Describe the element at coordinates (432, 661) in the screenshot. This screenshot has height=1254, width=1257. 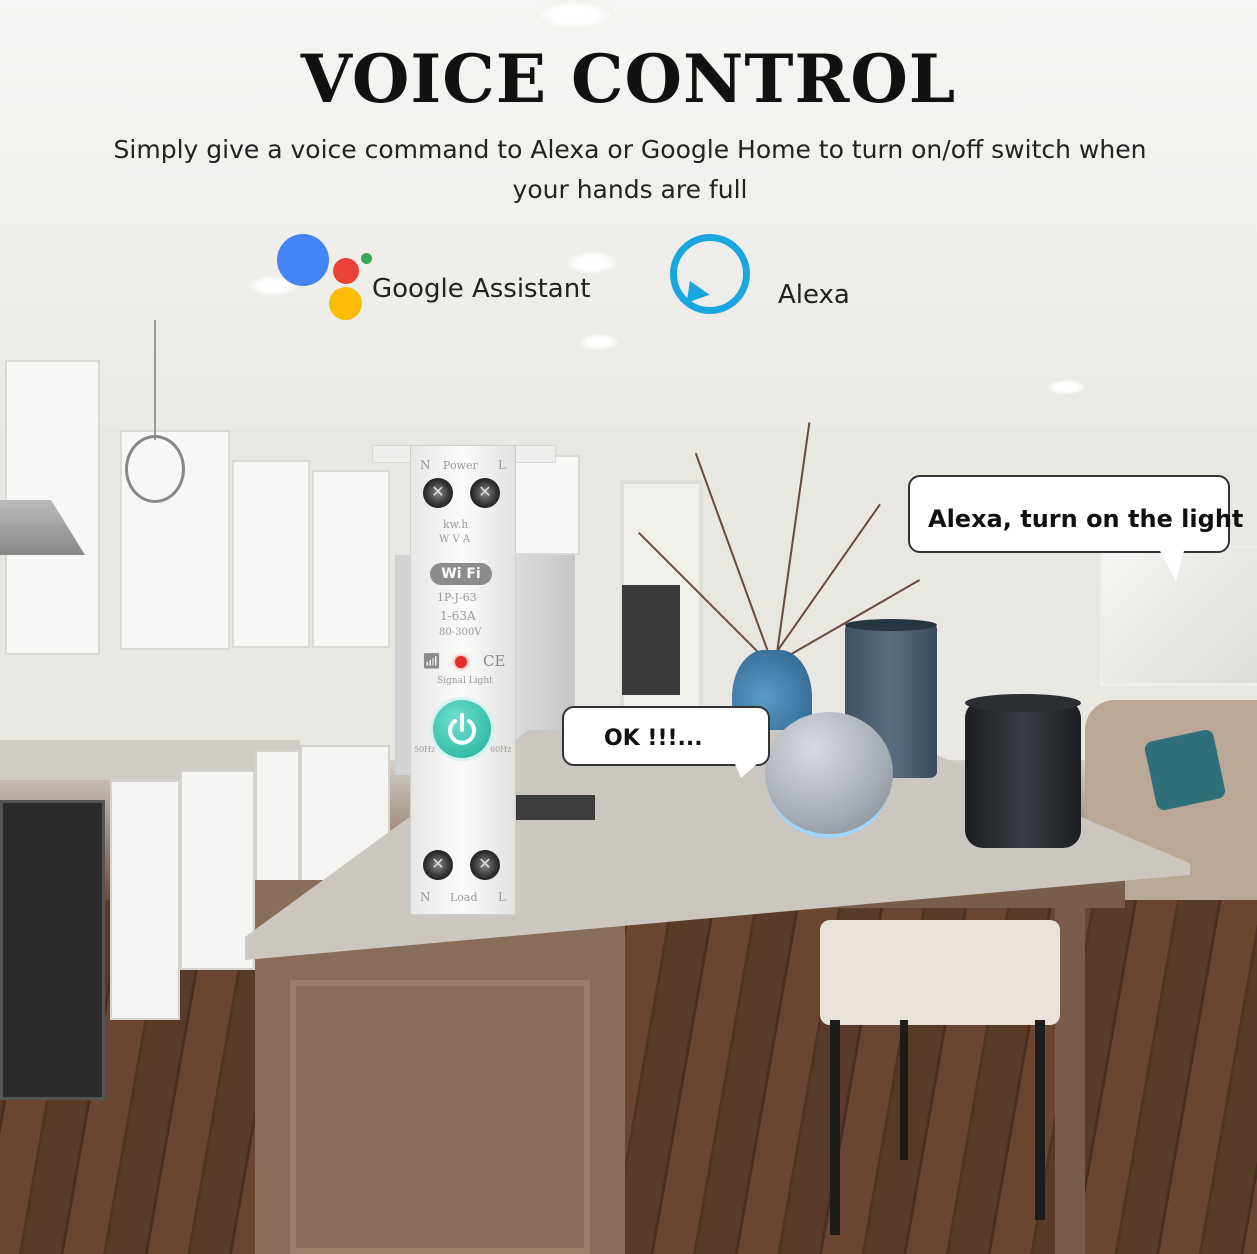
I see `wifi-signal-icon: 📶︎` at that location.